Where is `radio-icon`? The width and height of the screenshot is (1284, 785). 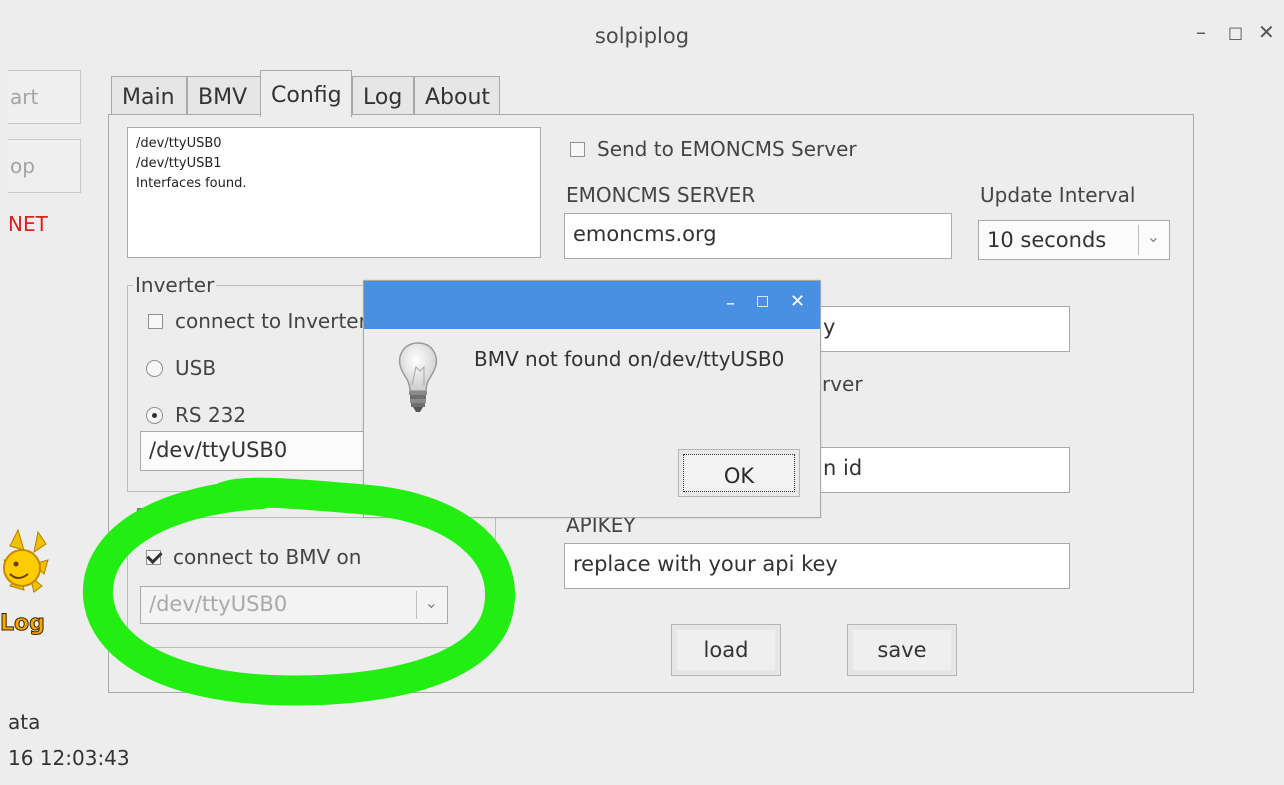
radio-icon is located at coordinates (154, 368).